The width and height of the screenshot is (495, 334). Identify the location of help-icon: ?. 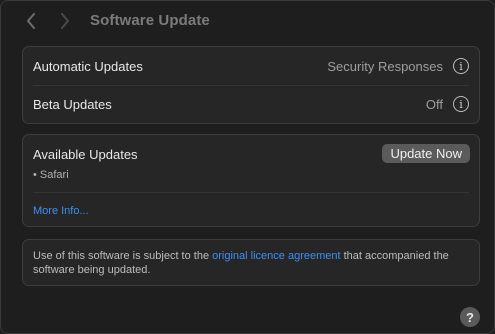
(470, 317).